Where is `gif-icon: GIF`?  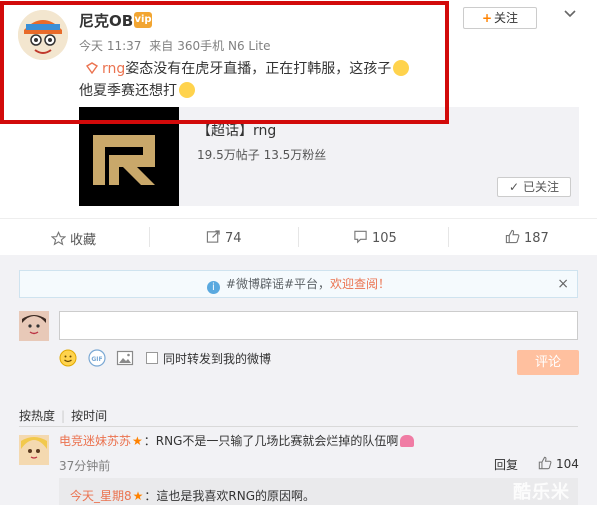
gif-icon: GIF is located at coordinates (97, 358).